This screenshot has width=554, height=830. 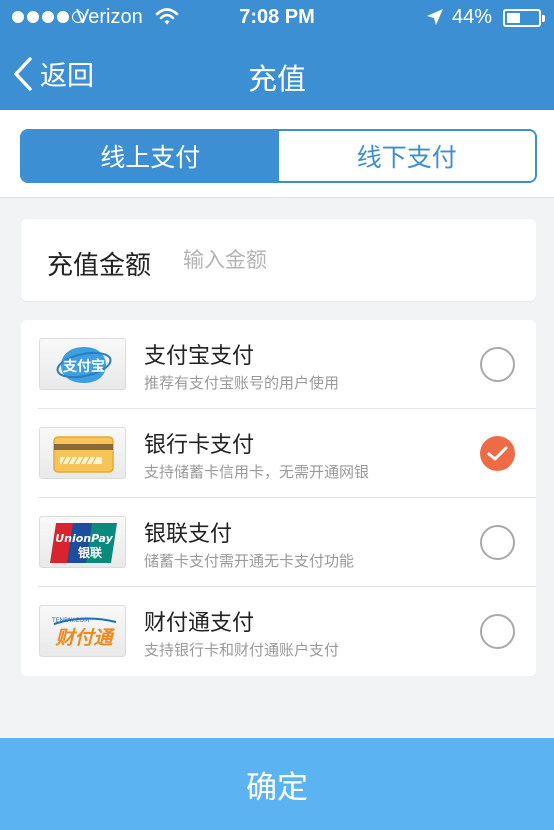 I want to click on tenpay-logo: TENPAY.COM 财付通, so click(x=82, y=631).